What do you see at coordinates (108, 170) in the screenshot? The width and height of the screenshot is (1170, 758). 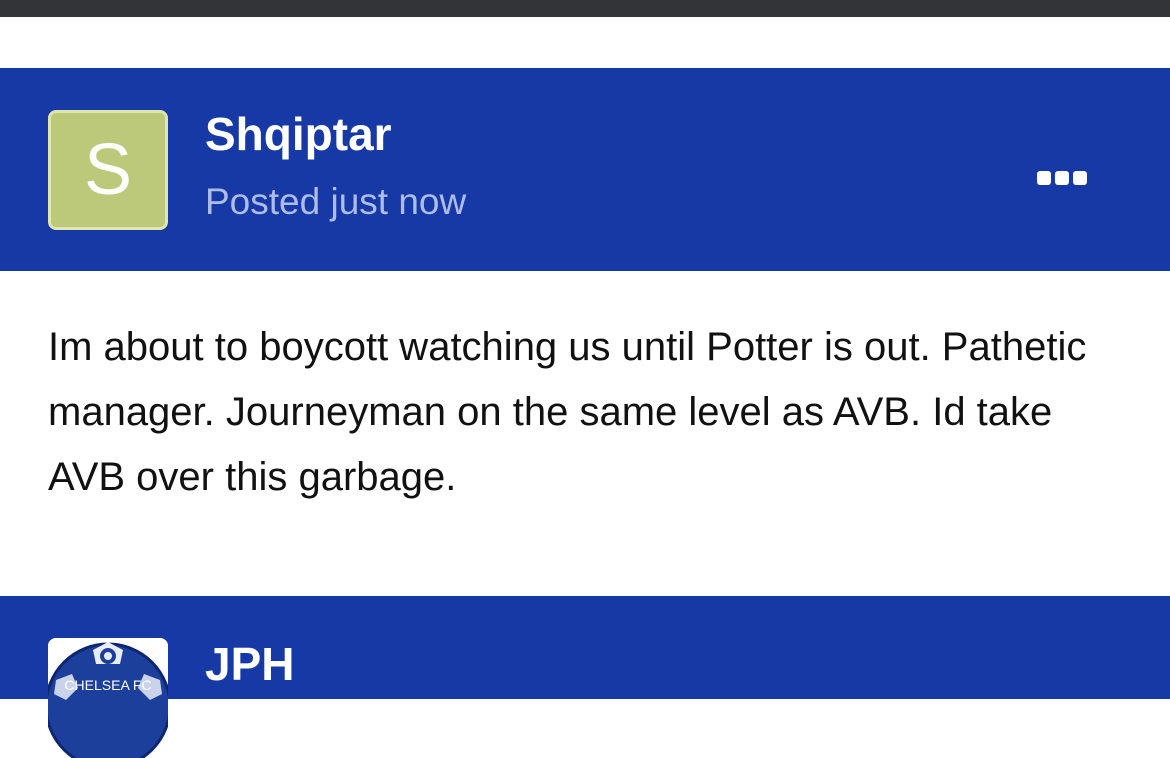 I see `avatar: S` at bounding box center [108, 170].